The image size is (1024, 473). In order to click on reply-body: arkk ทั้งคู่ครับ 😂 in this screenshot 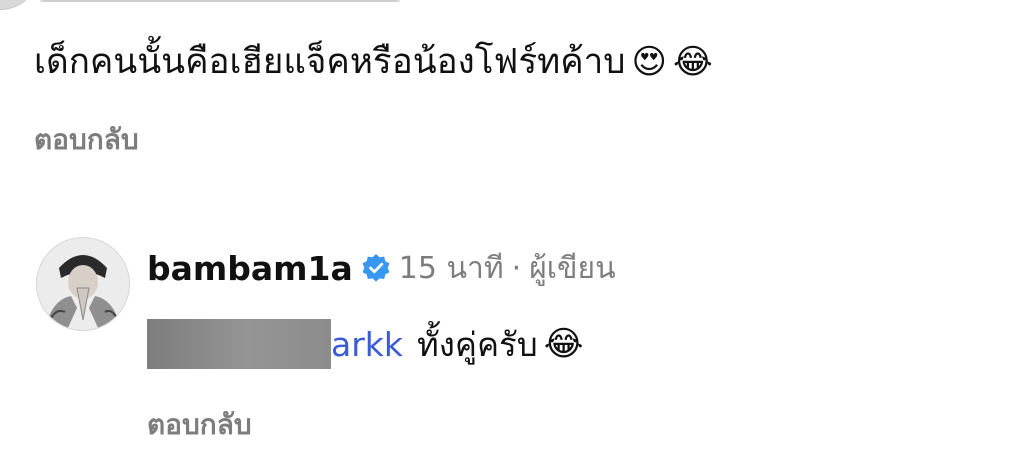, I will do `click(365, 344)`.